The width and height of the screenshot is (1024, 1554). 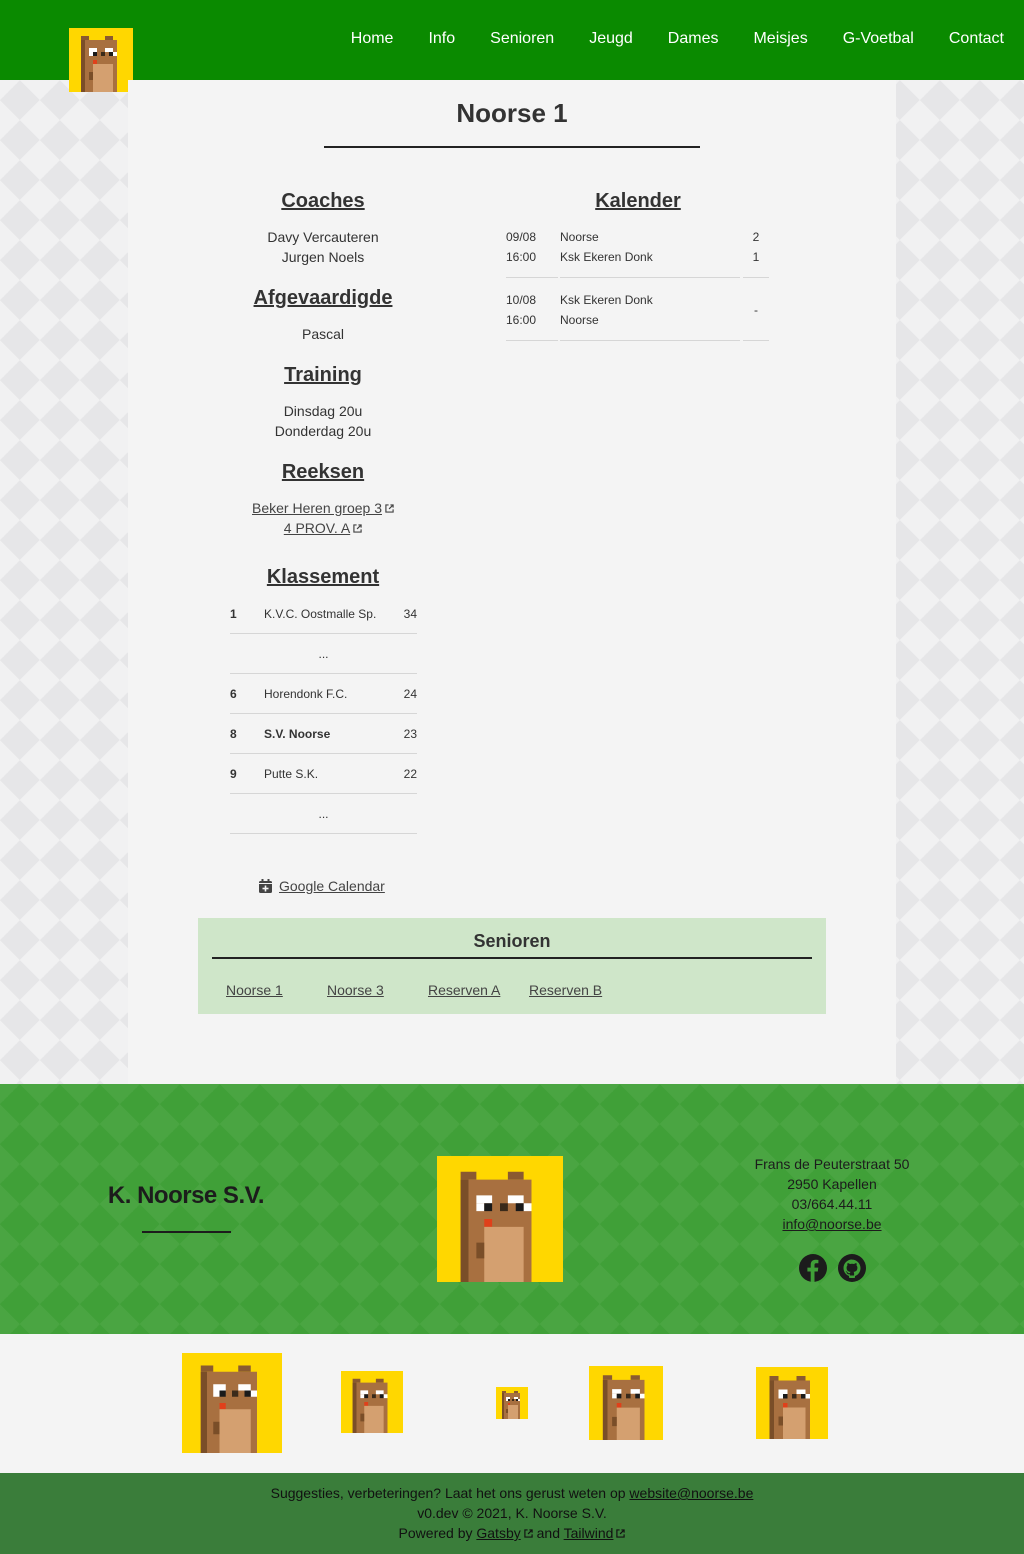 What do you see at coordinates (323, 431) in the screenshot?
I see `training-time: Donderdag 20u` at bounding box center [323, 431].